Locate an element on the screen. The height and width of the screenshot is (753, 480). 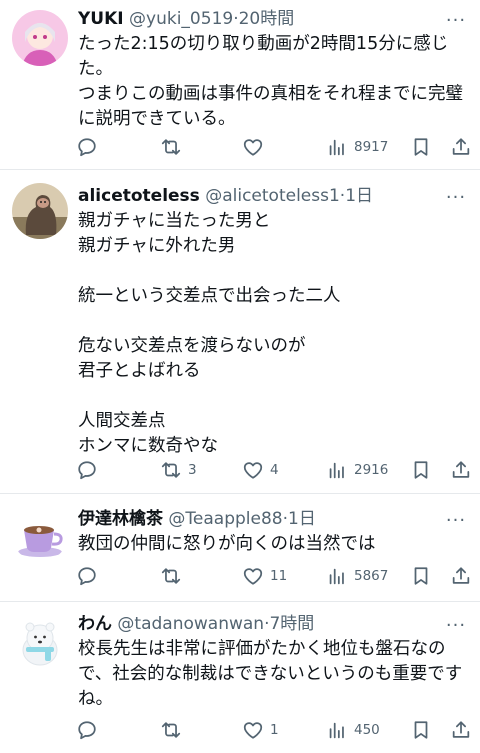
action-bar: 3 4 2916 is located at coordinates (273, 470).